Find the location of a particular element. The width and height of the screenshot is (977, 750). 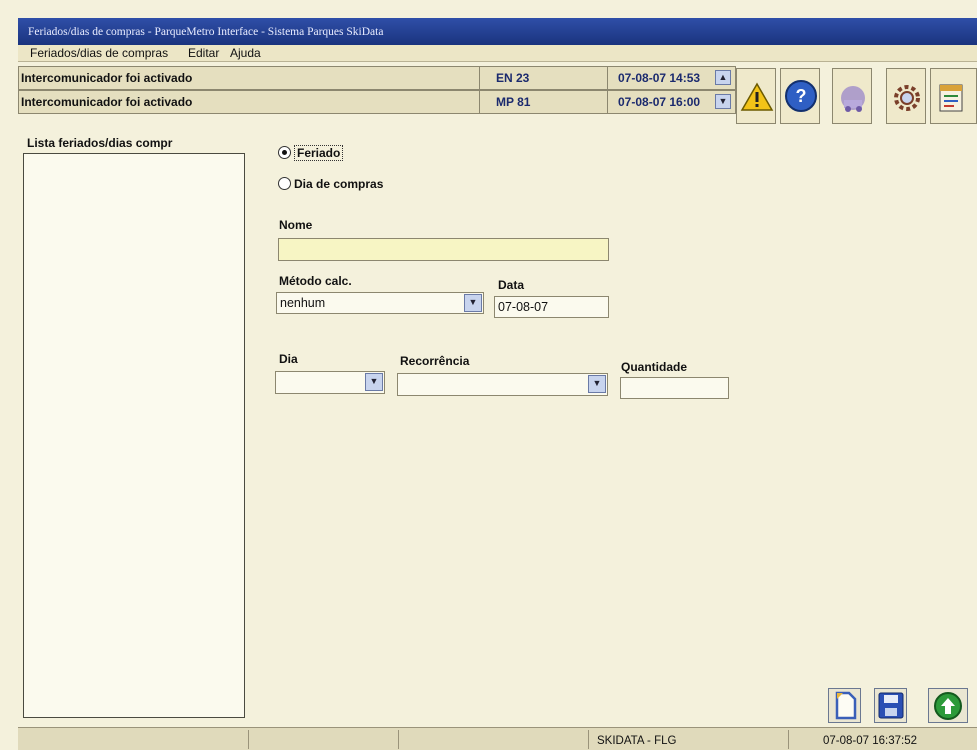

day-select: ▼ is located at coordinates (330, 382).